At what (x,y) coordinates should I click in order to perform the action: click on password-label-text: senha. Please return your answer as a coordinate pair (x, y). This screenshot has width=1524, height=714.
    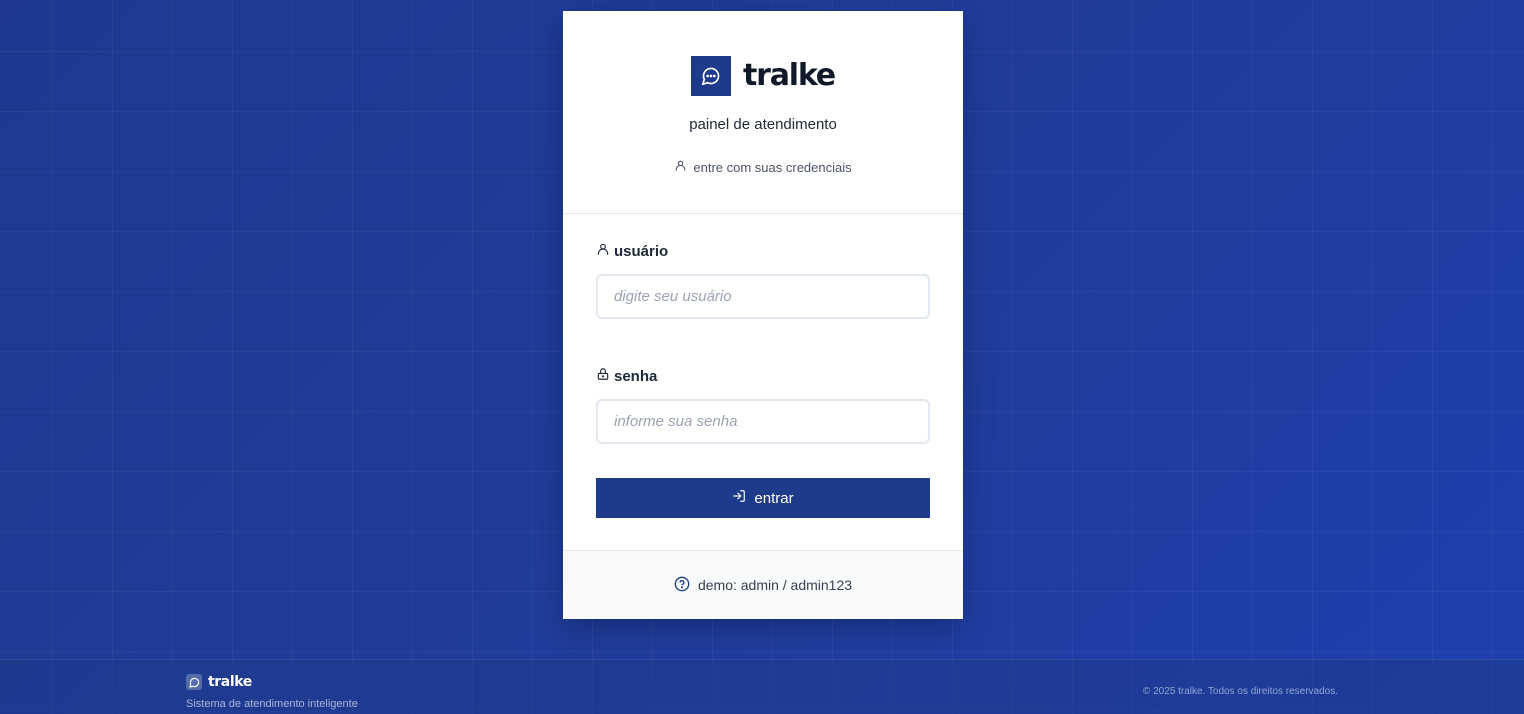
    Looking at the image, I should click on (636, 376).